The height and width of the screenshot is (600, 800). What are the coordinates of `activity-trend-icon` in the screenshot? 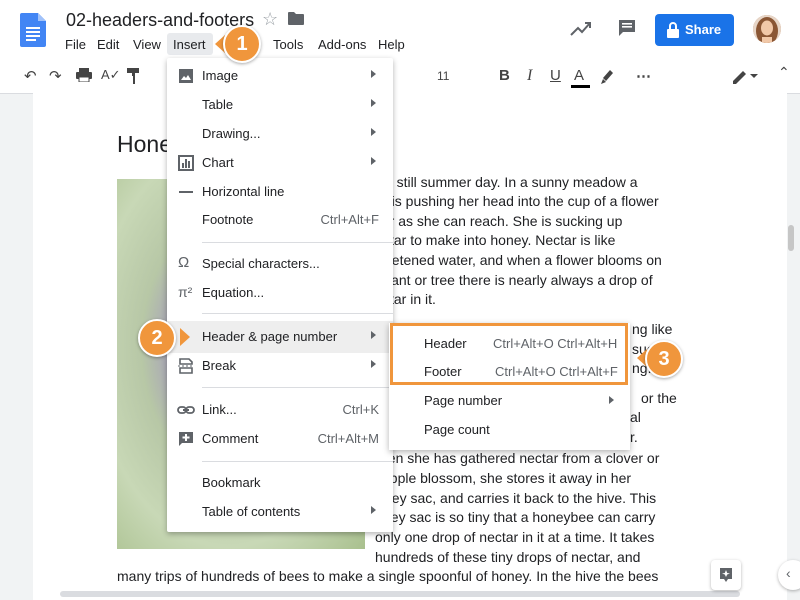 It's located at (581, 31).